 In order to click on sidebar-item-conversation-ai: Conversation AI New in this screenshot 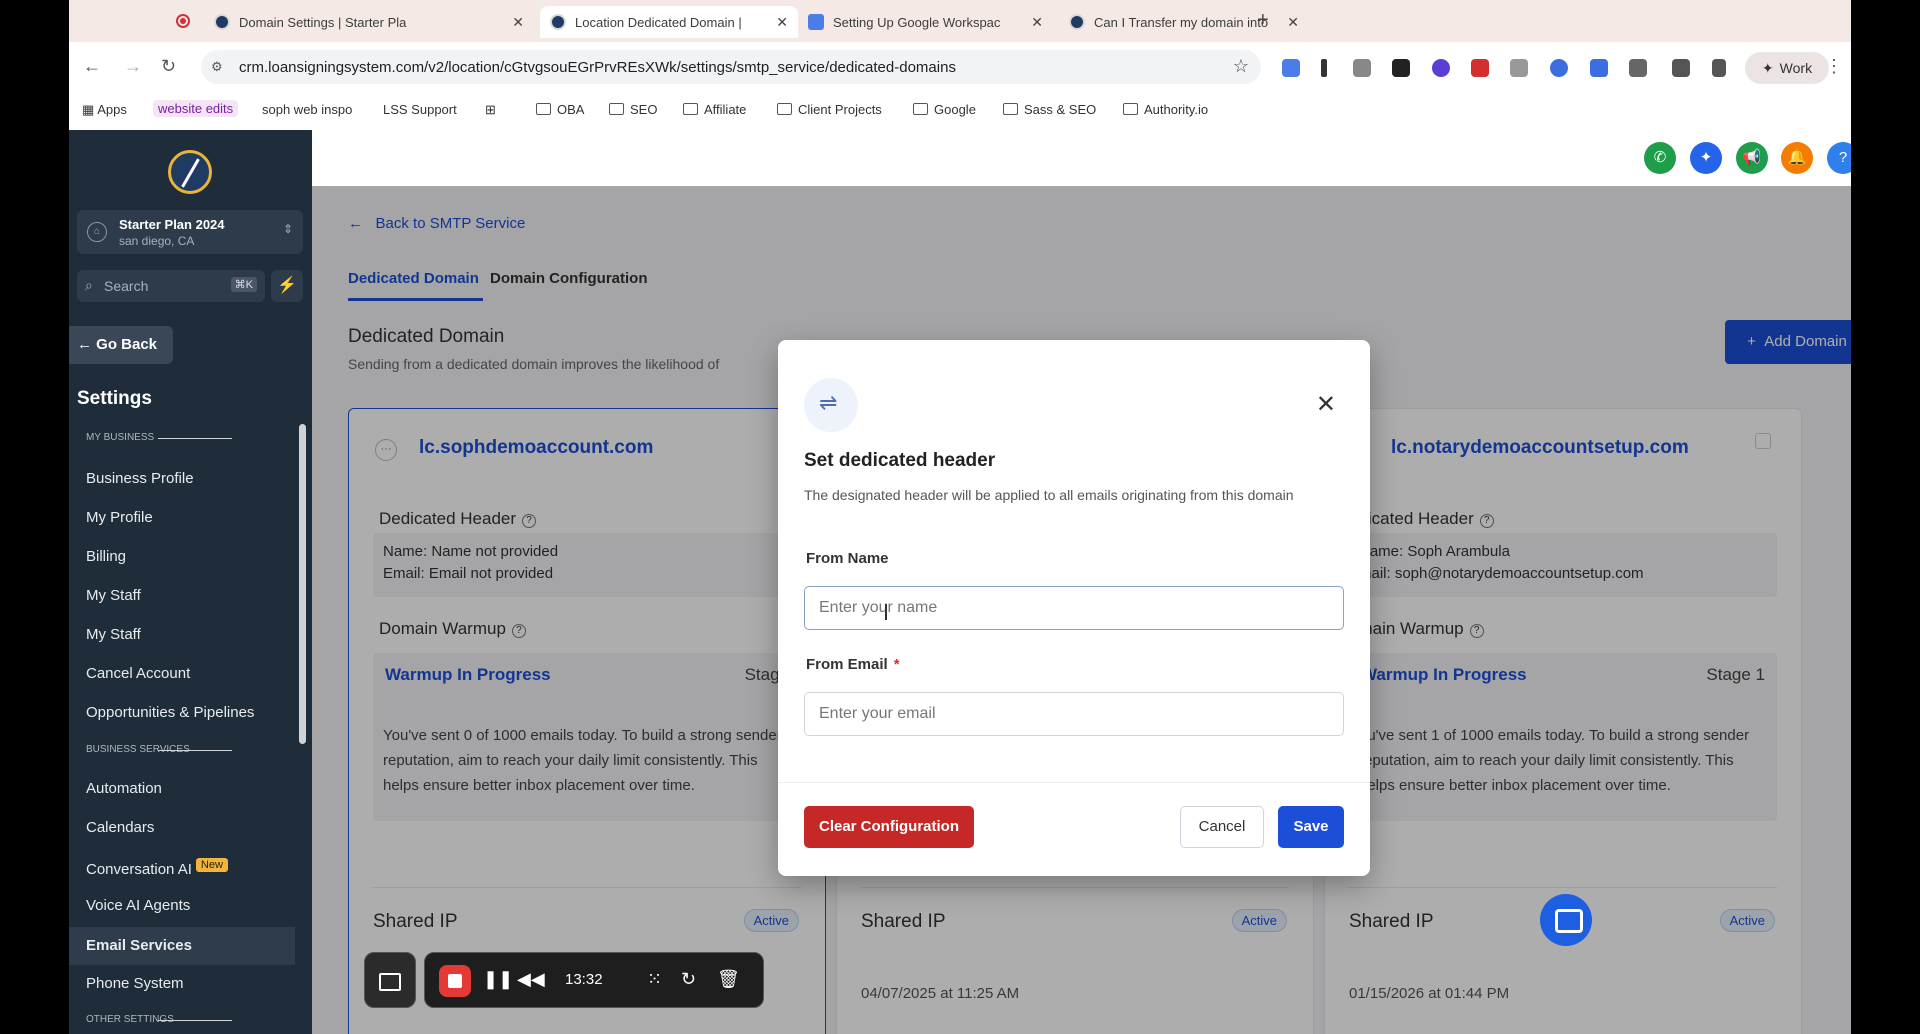, I will do `click(157, 868)`.